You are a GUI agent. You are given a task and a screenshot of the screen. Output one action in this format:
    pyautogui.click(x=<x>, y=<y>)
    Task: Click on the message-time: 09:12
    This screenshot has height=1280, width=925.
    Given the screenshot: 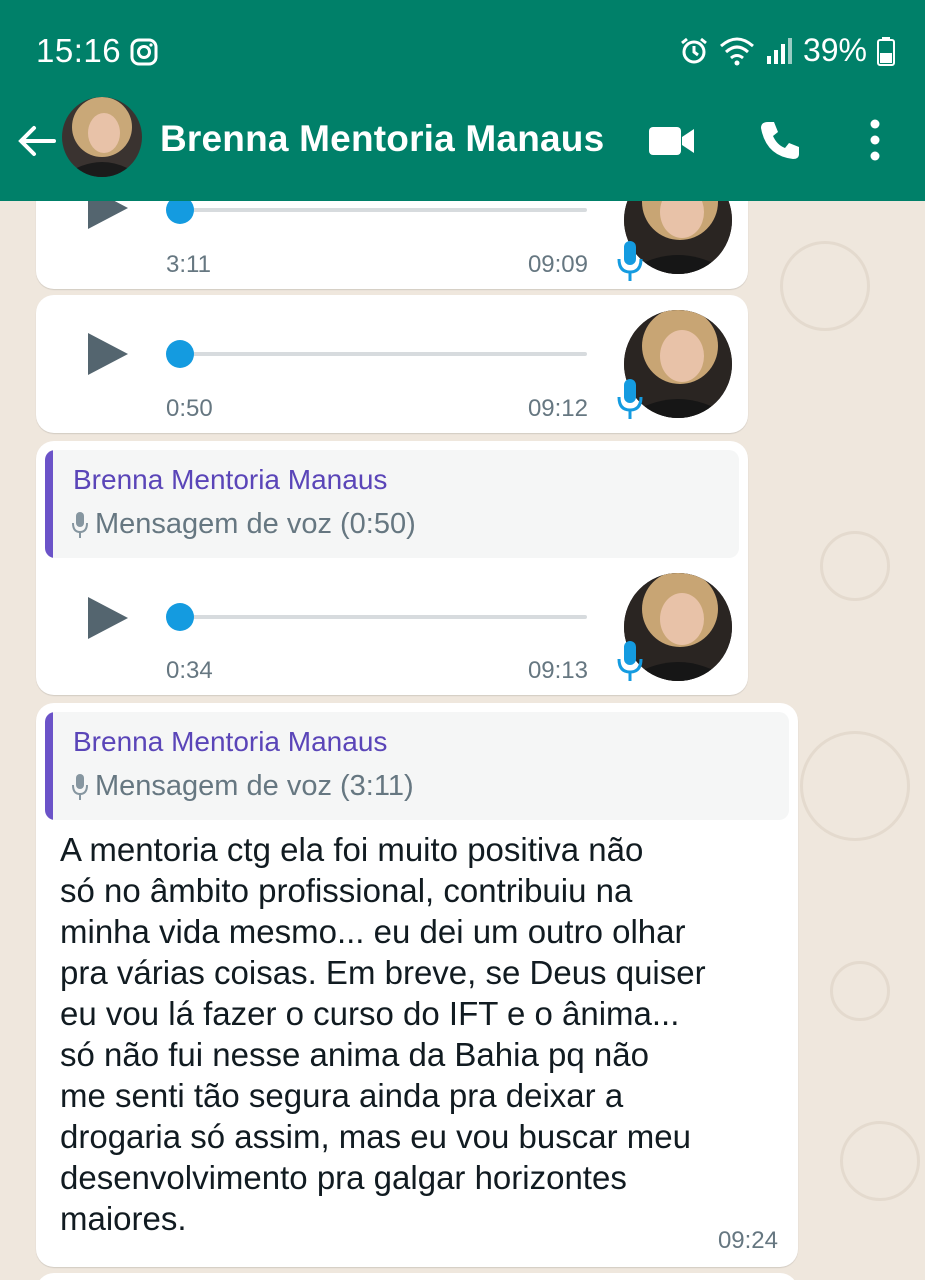 What is the action you would take?
    pyautogui.click(x=557, y=408)
    